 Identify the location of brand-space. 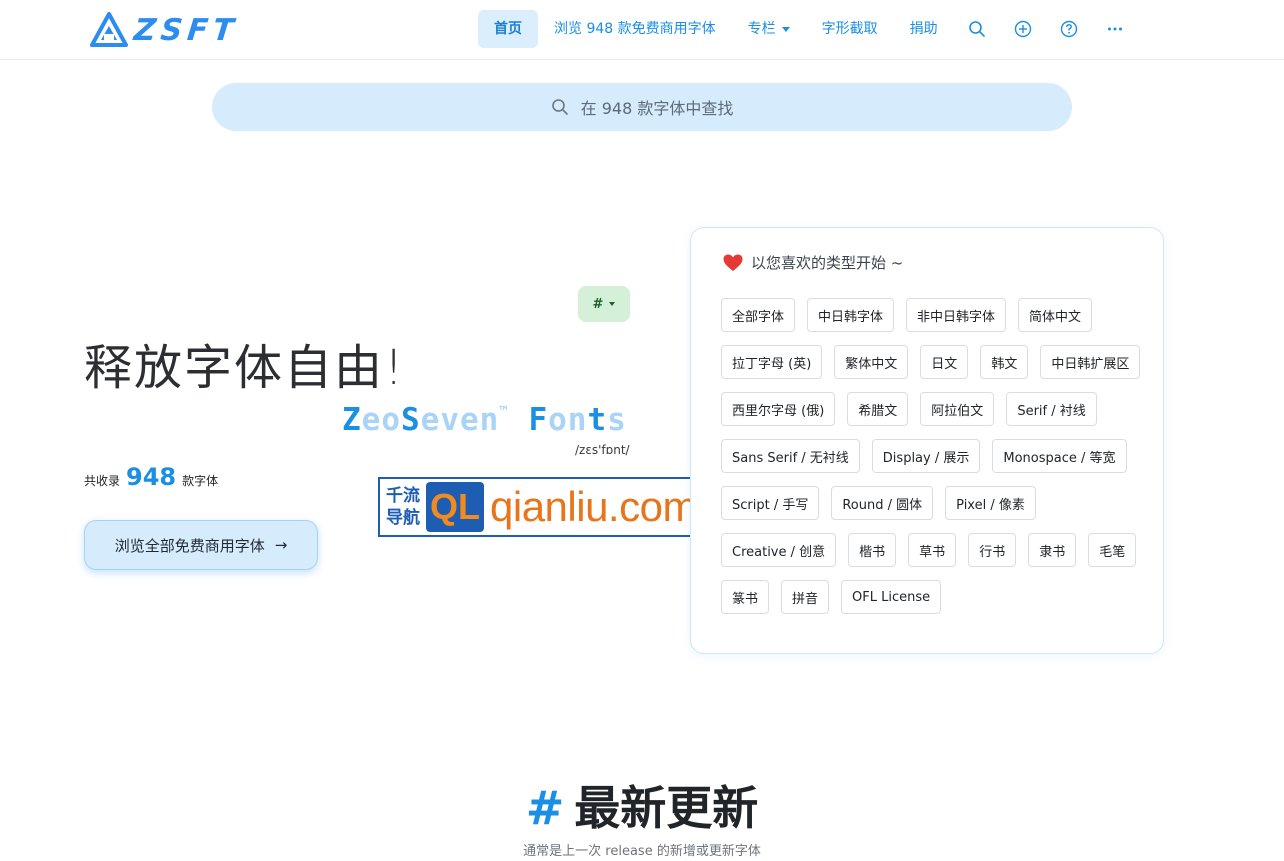
(519, 420).